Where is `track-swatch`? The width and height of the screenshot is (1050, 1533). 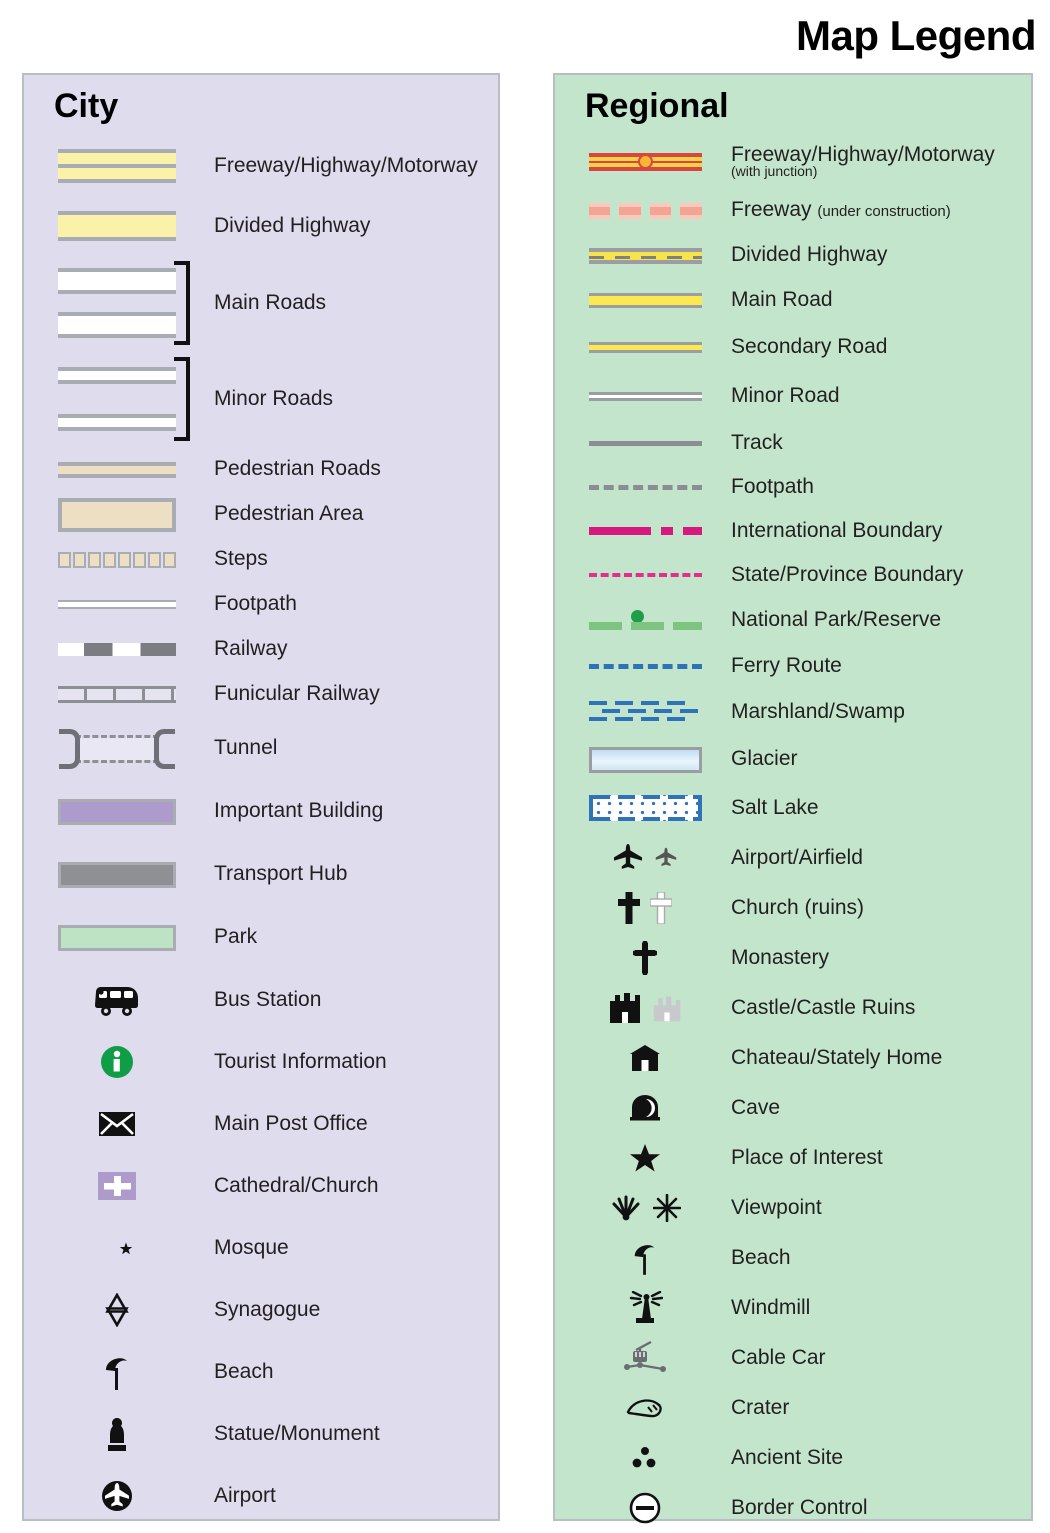
track-swatch is located at coordinates (645, 443).